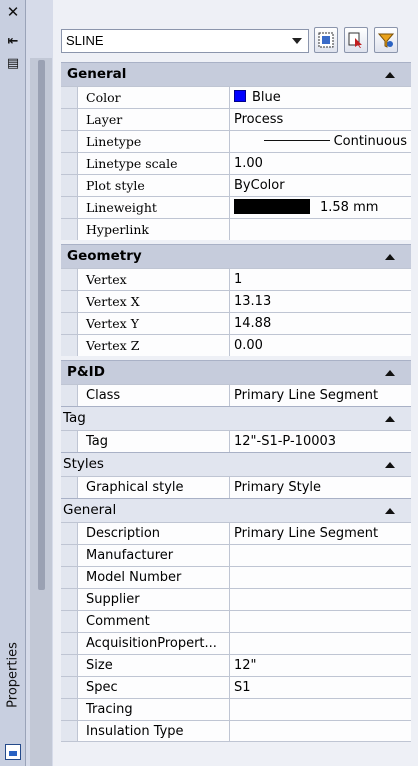 The width and height of the screenshot is (418, 766). I want to click on autohide-icon: ⇤, so click(13, 42).